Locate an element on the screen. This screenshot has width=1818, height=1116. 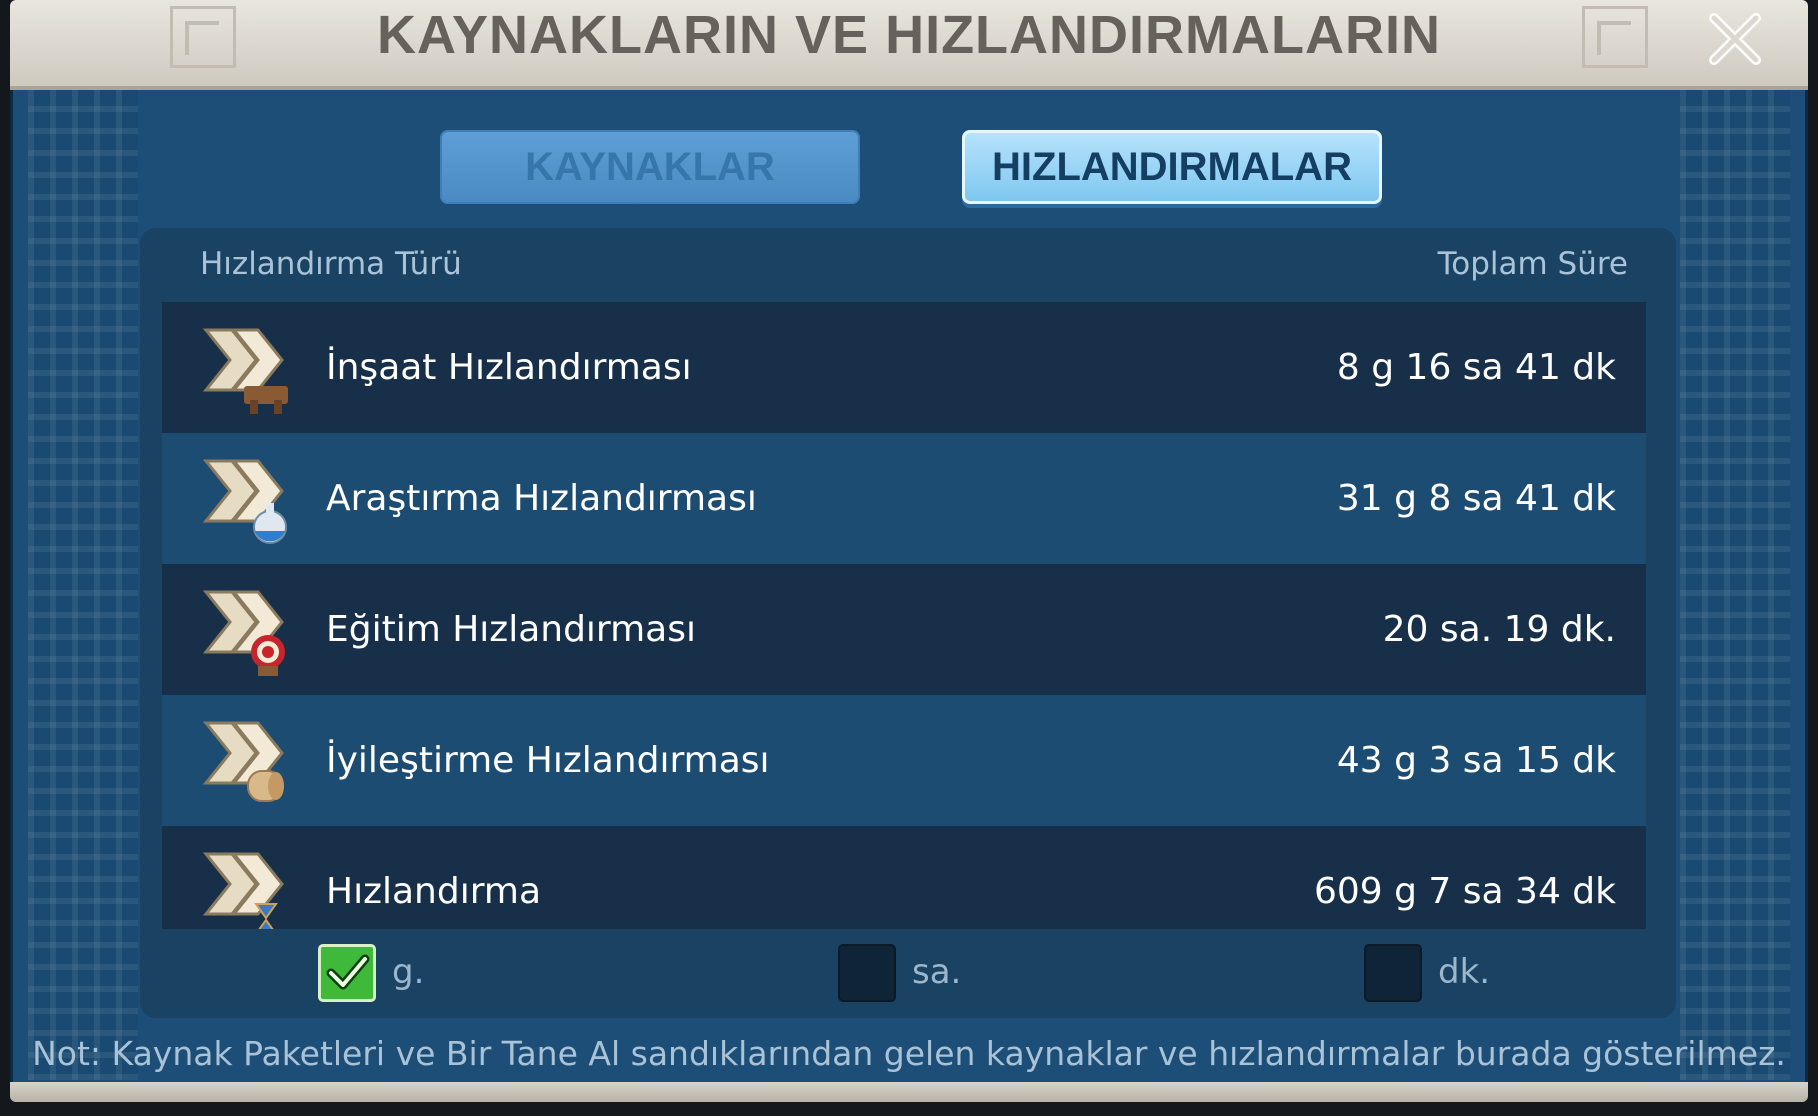
table-row: Araştırma Hızlandırması 31 g 8 sa 41 dk is located at coordinates (904, 498).